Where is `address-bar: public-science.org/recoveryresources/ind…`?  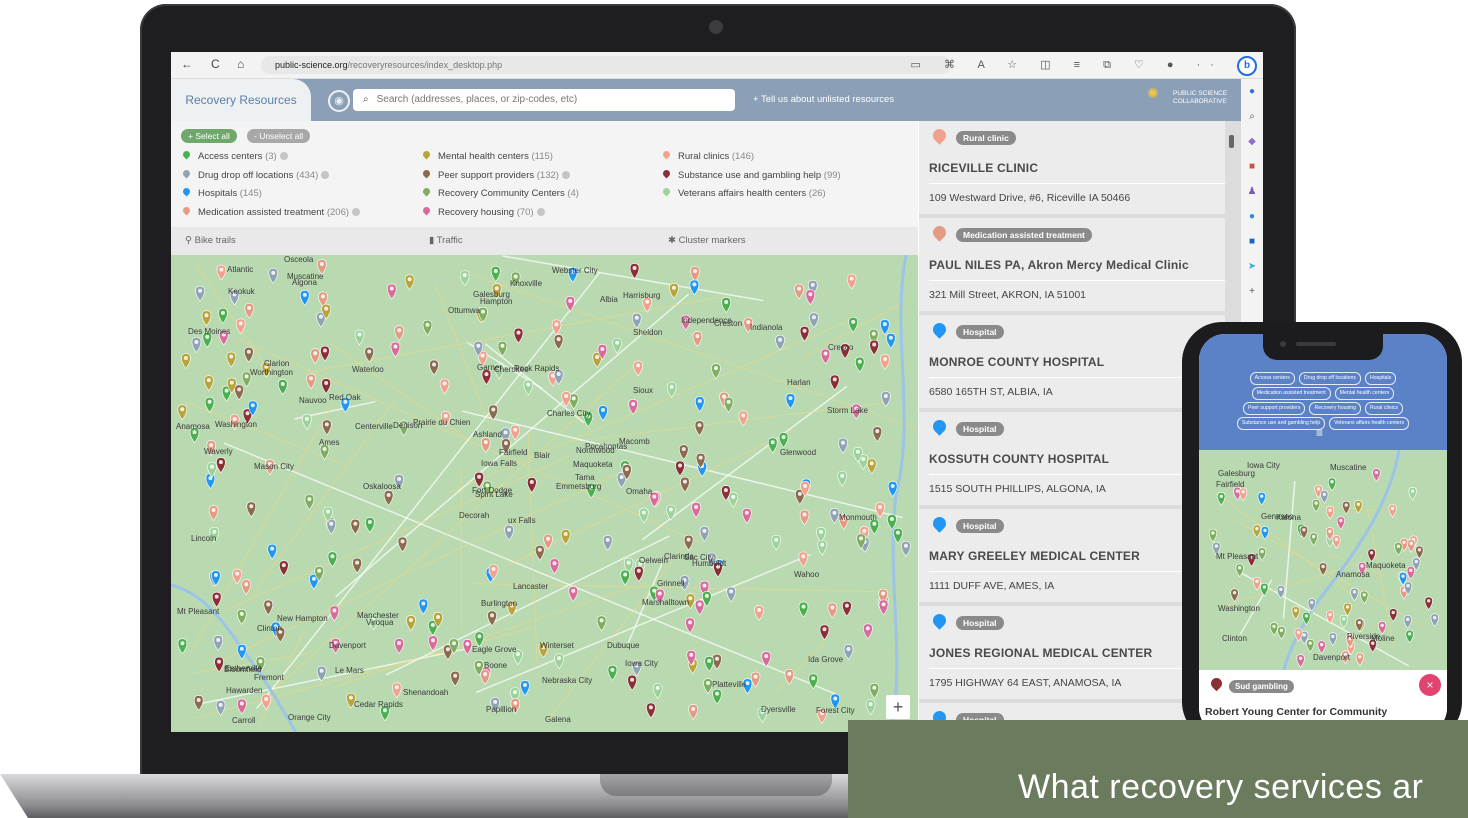 address-bar: public-science.org/recoveryresources/ind… is located at coordinates (606, 65).